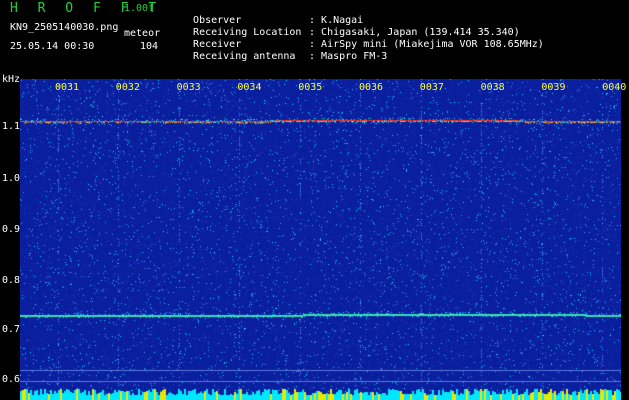  Describe the element at coordinates (139, 8) in the screenshot. I see `version-label: 1.00f` at that location.